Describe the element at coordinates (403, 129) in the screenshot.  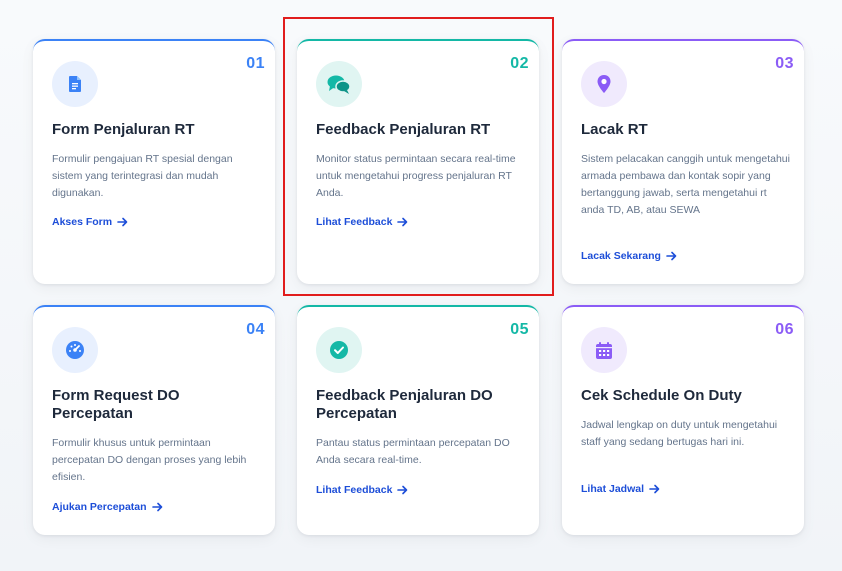
I see `card-title: Feedback Penjaluran RT` at that location.